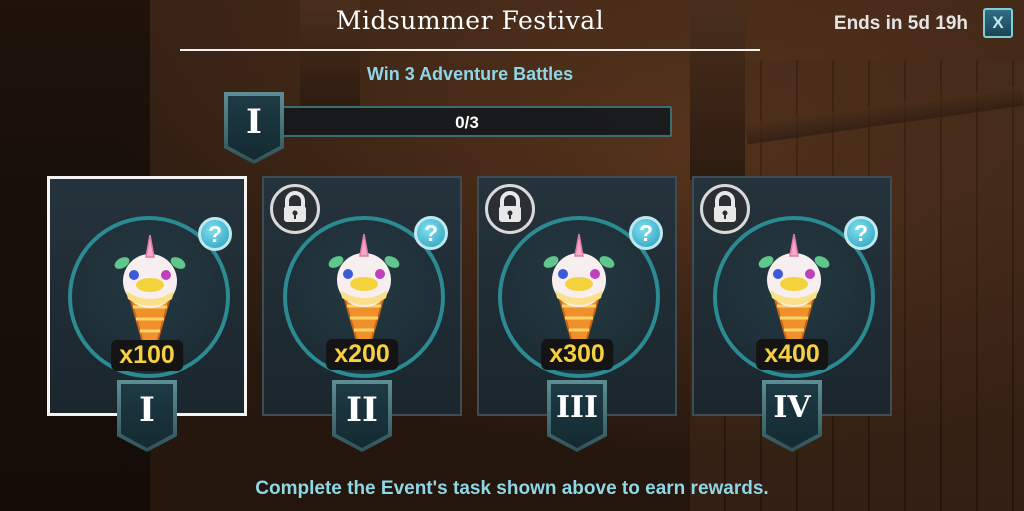 This screenshot has height=511, width=1024. I want to click on event-title: Midsummer Festival, so click(470, 20).